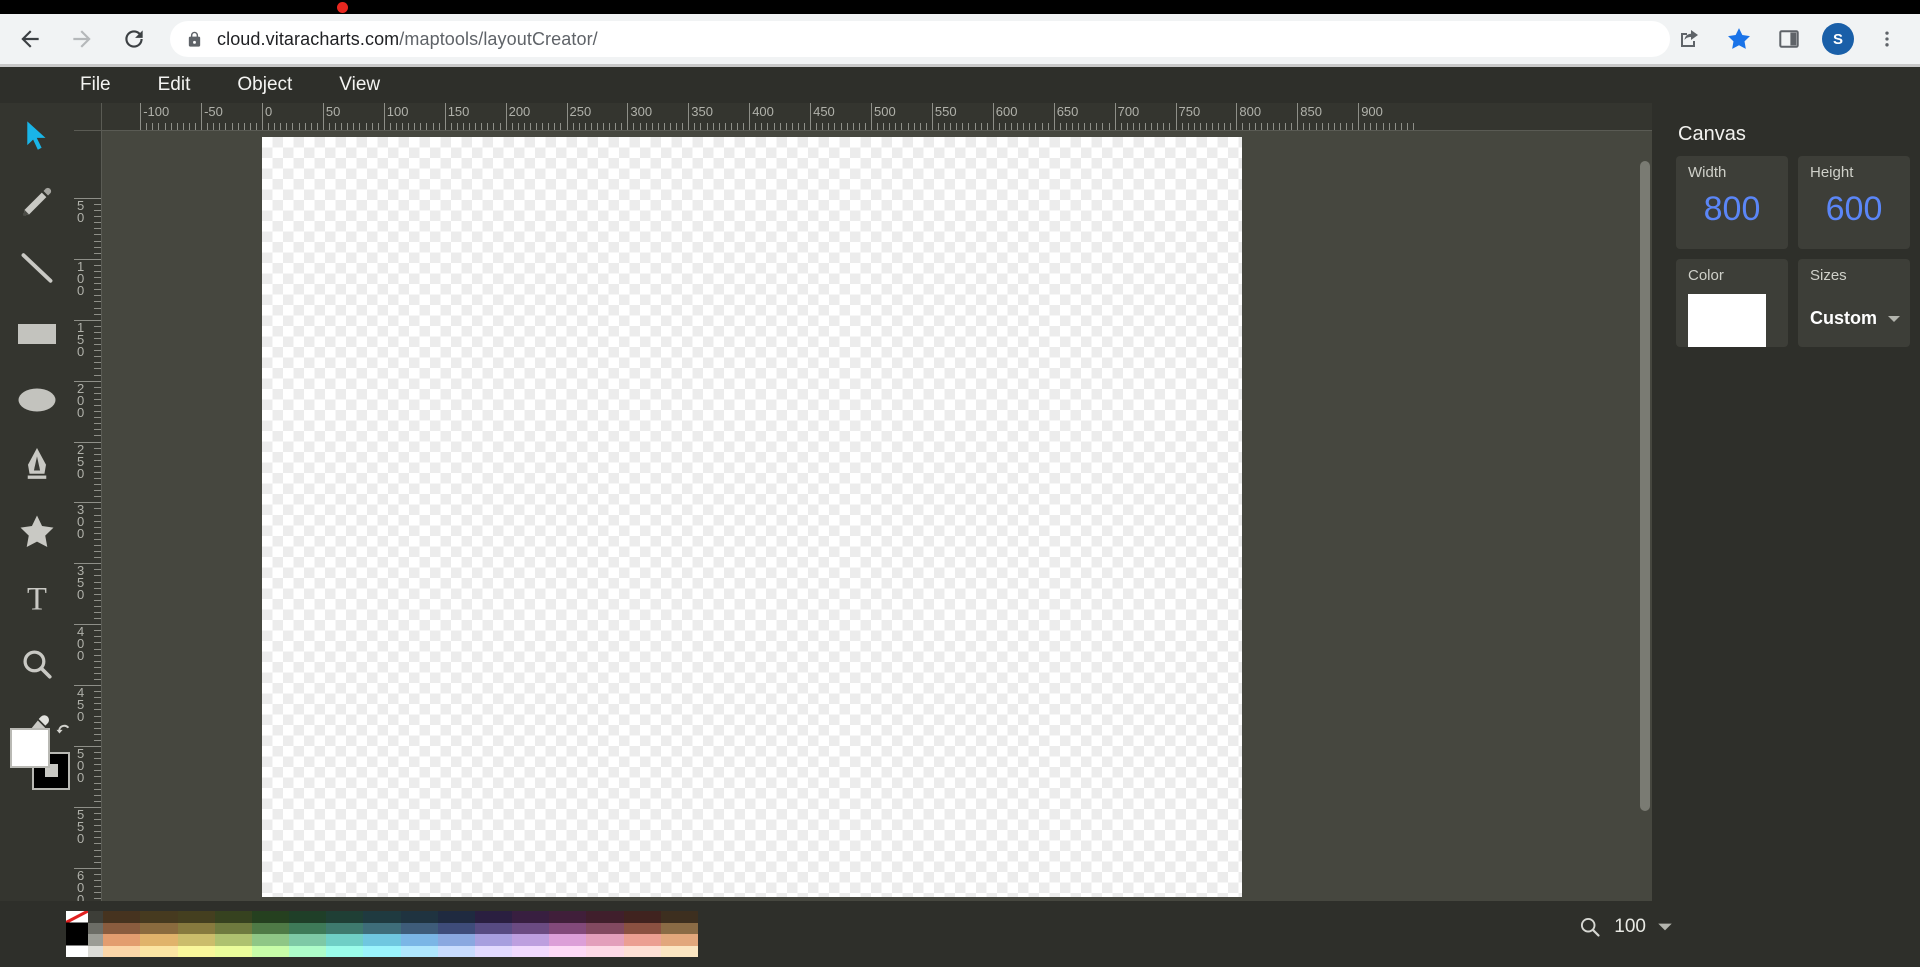  Describe the element at coordinates (1727, 320) in the screenshot. I see `canvas-color-chip` at that location.